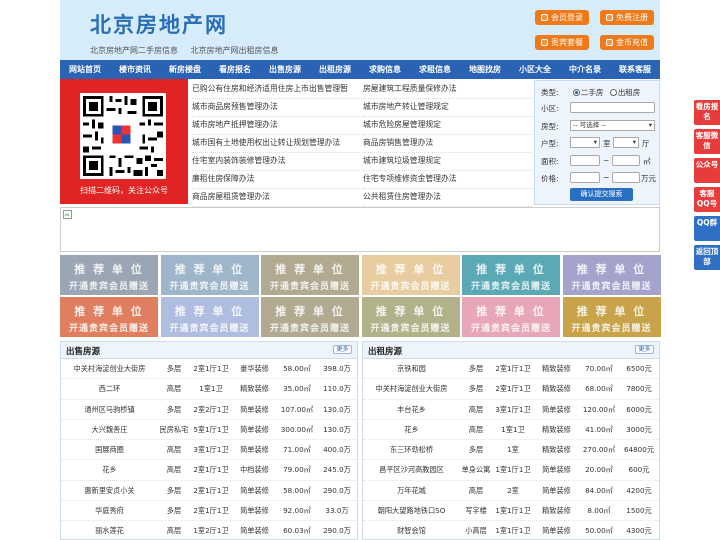  What do you see at coordinates (707, 141) in the screenshot?
I see `side-wechat: 客服微信` at bounding box center [707, 141].